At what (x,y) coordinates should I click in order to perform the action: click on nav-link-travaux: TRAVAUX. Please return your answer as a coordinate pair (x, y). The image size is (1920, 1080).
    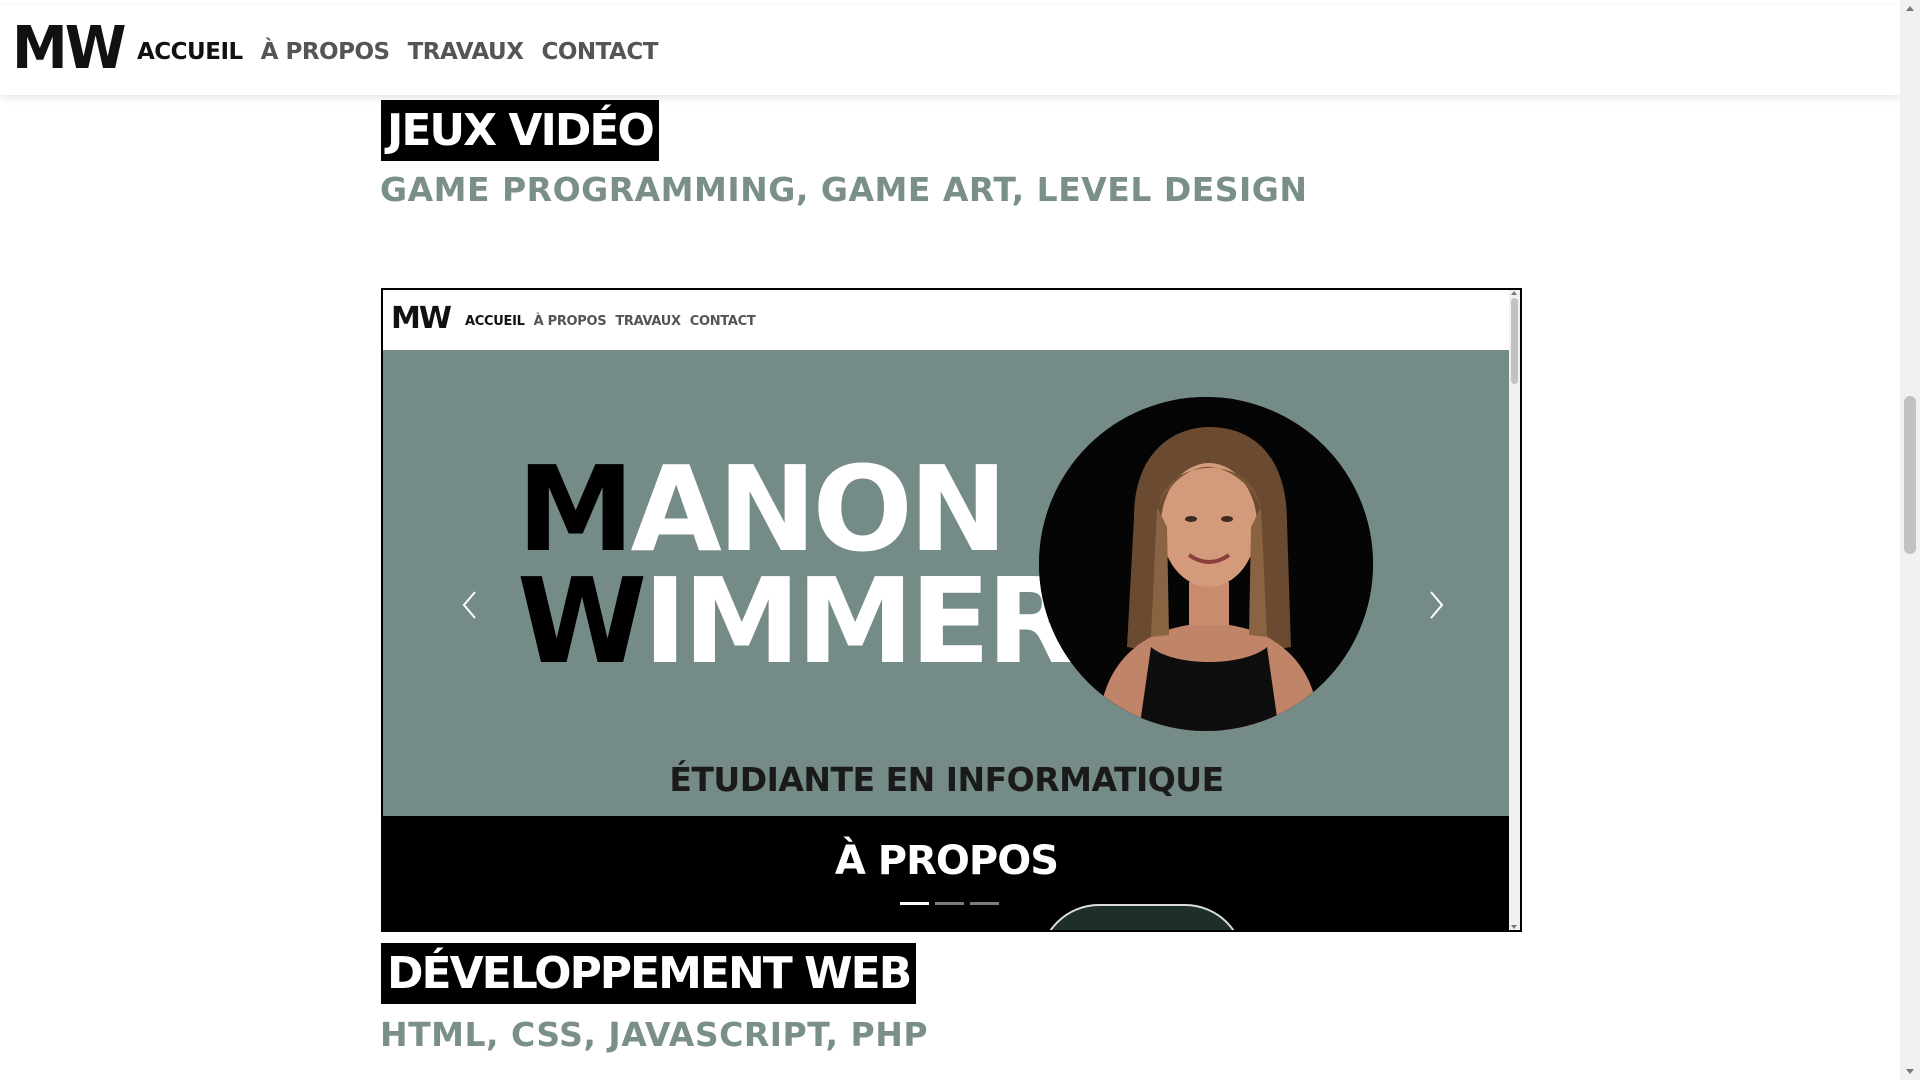
    Looking at the image, I should click on (466, 52).